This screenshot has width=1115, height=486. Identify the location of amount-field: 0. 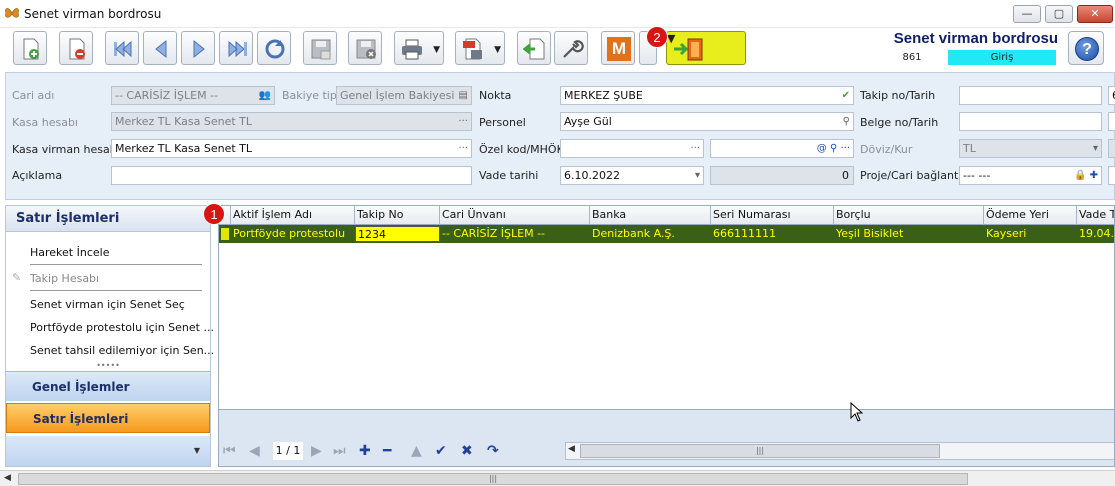
(782, 175).